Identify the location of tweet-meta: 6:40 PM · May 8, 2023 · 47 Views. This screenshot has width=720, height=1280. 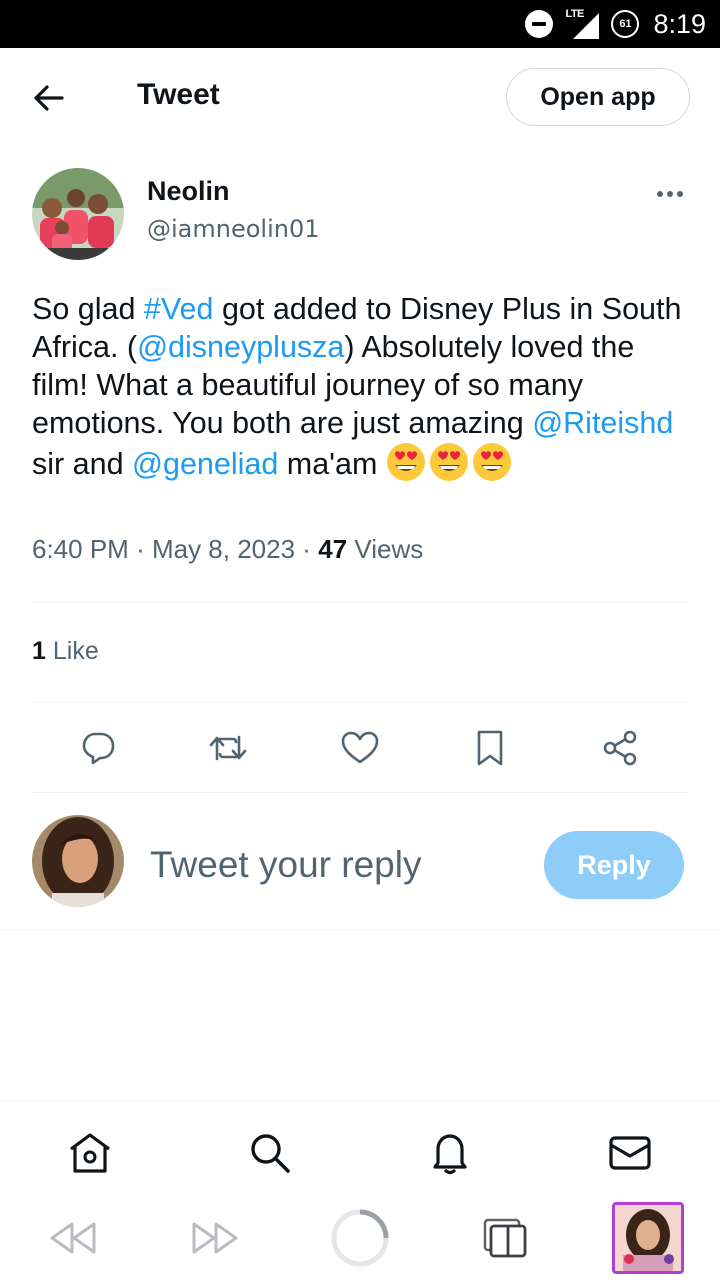
(227, 549).